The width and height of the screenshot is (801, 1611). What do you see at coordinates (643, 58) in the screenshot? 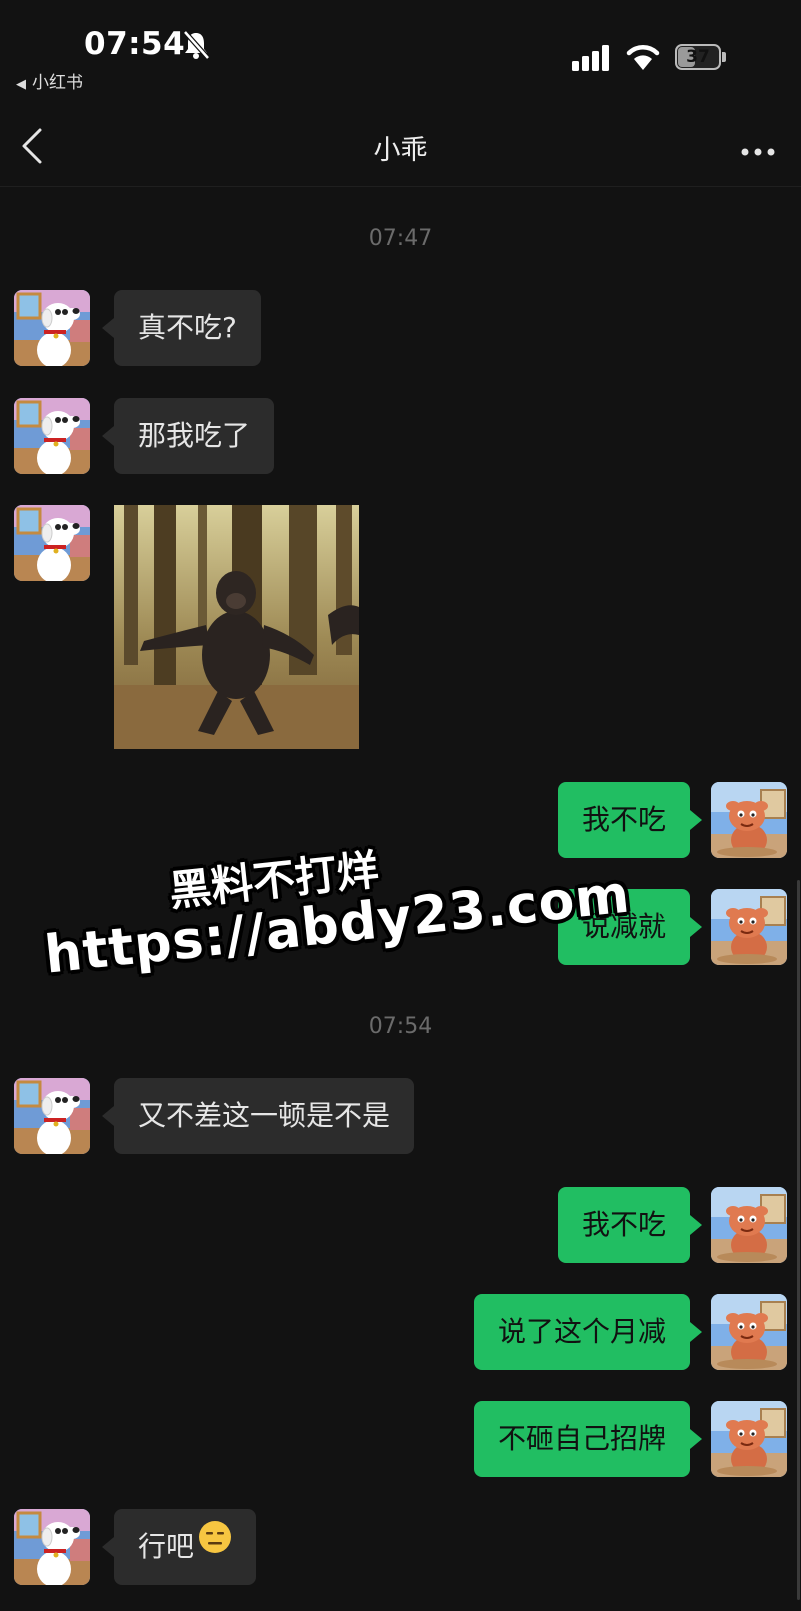
I see `wifi-icon` at bounding box center [643, 58].